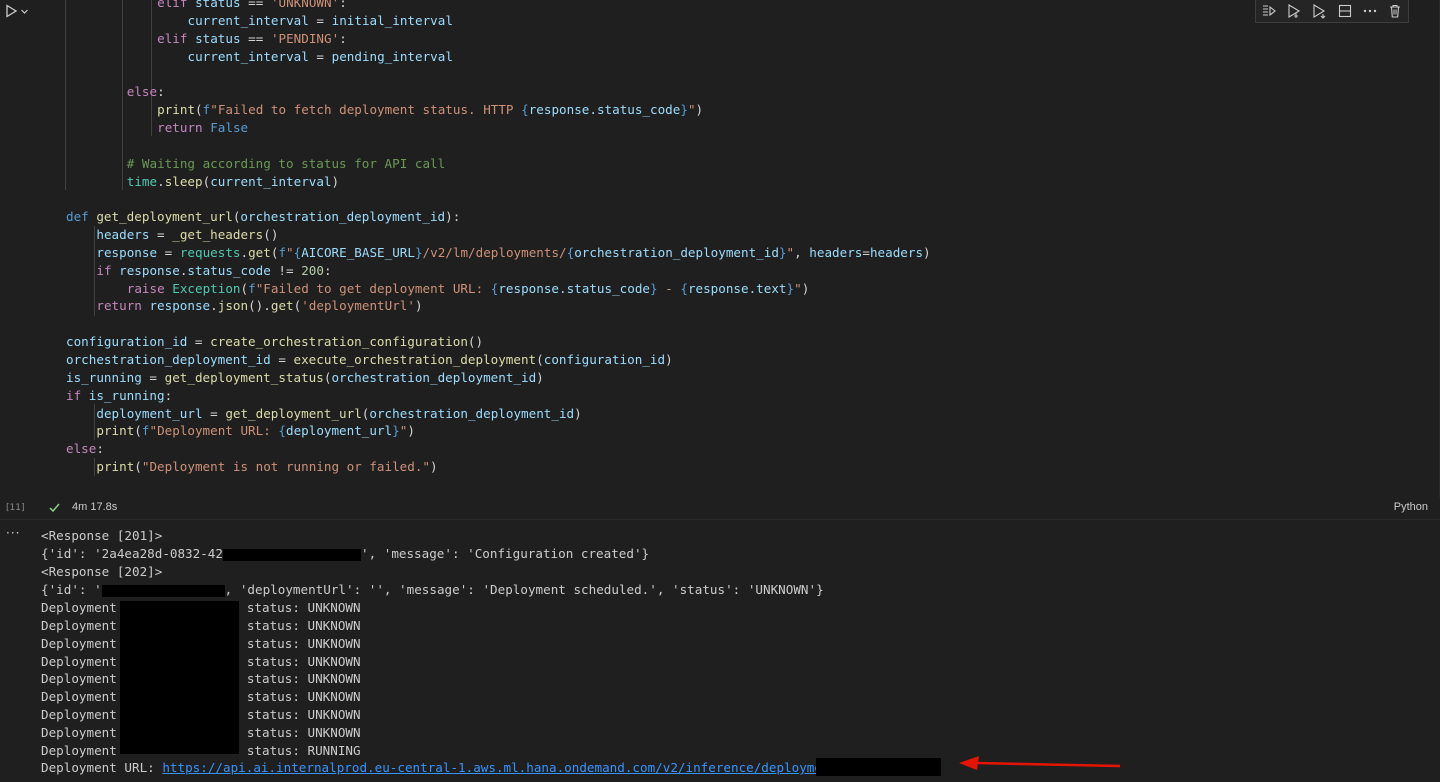  I want to click on code-line: return False, so click(157, 128).